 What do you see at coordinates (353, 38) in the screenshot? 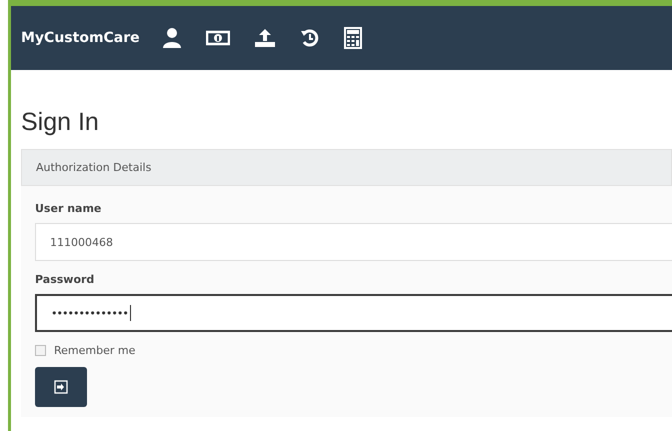
I see `calculator-icon` at bounding box center [353, 38].